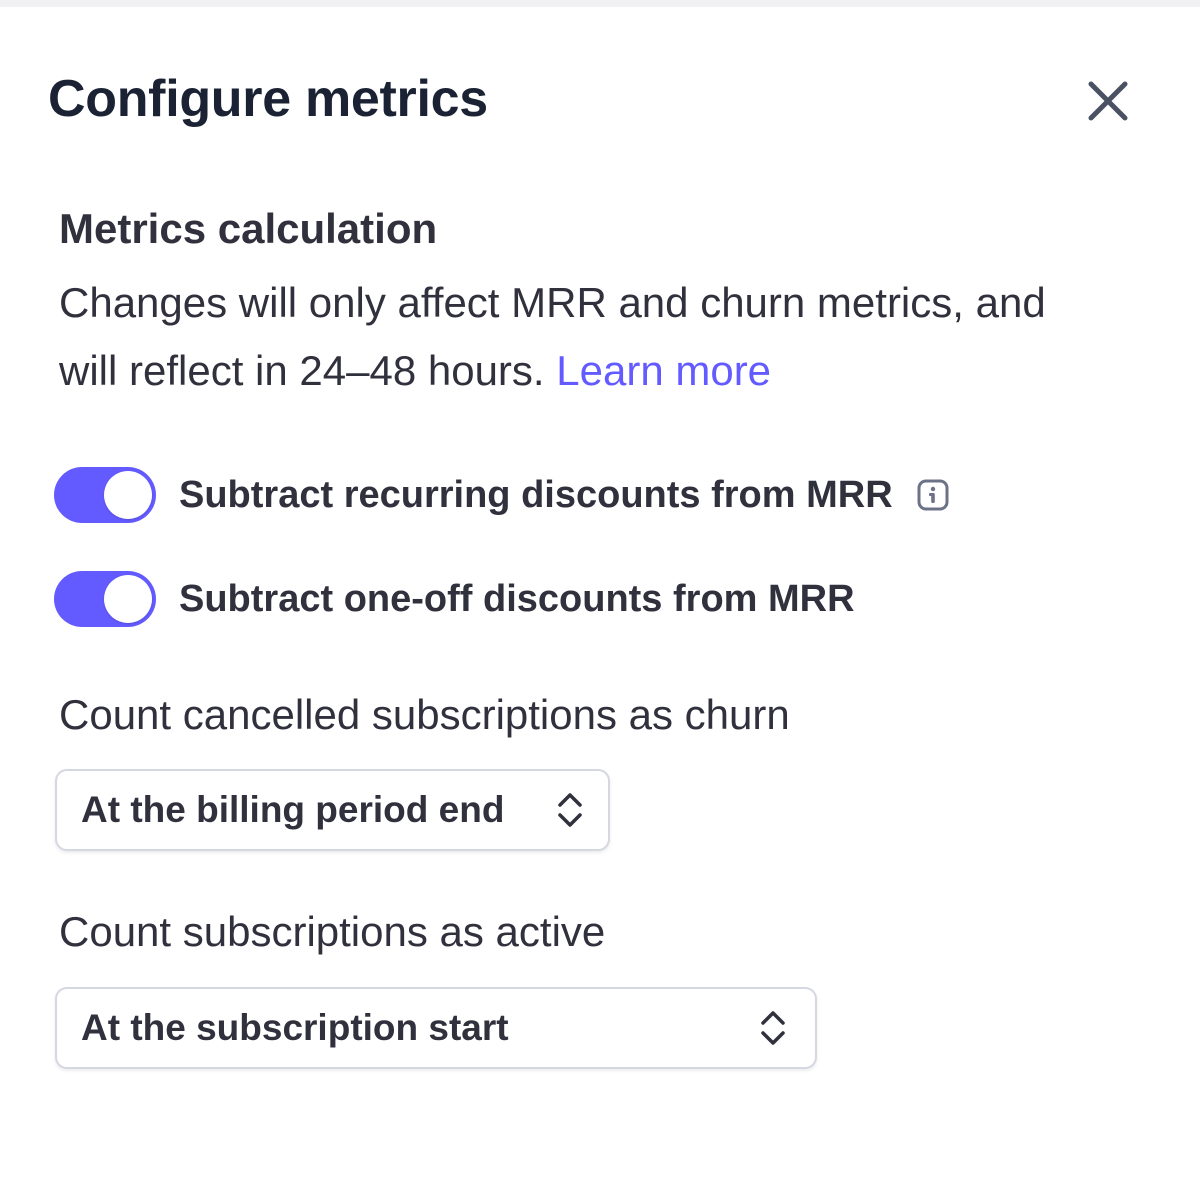 The height and width of the screenshot is (1183, 1200). I want to click on close-button, so click(1108, 101).